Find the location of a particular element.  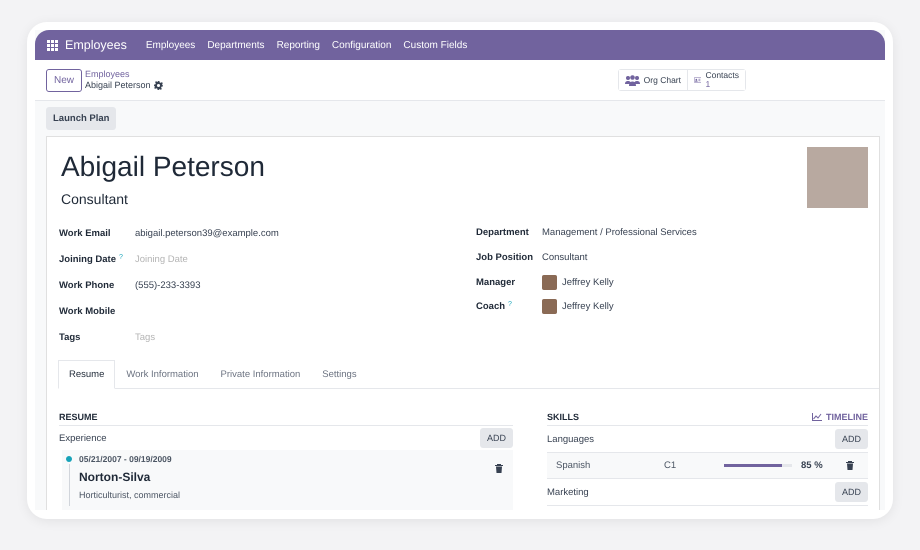

tab: Settings is located at coordinates (339, 374).